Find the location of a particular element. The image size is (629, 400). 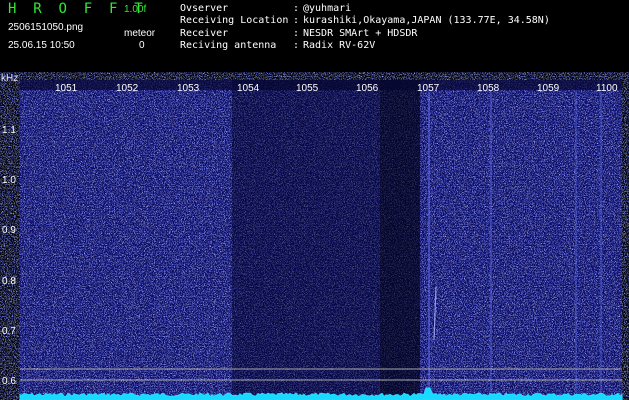

dark-band is located at coordinates (400, 240).